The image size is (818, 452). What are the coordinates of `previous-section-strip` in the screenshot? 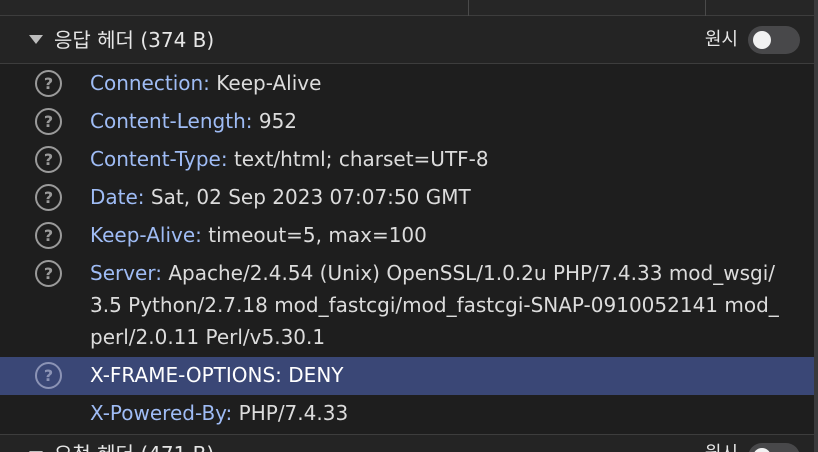 It's located at (407, 8).